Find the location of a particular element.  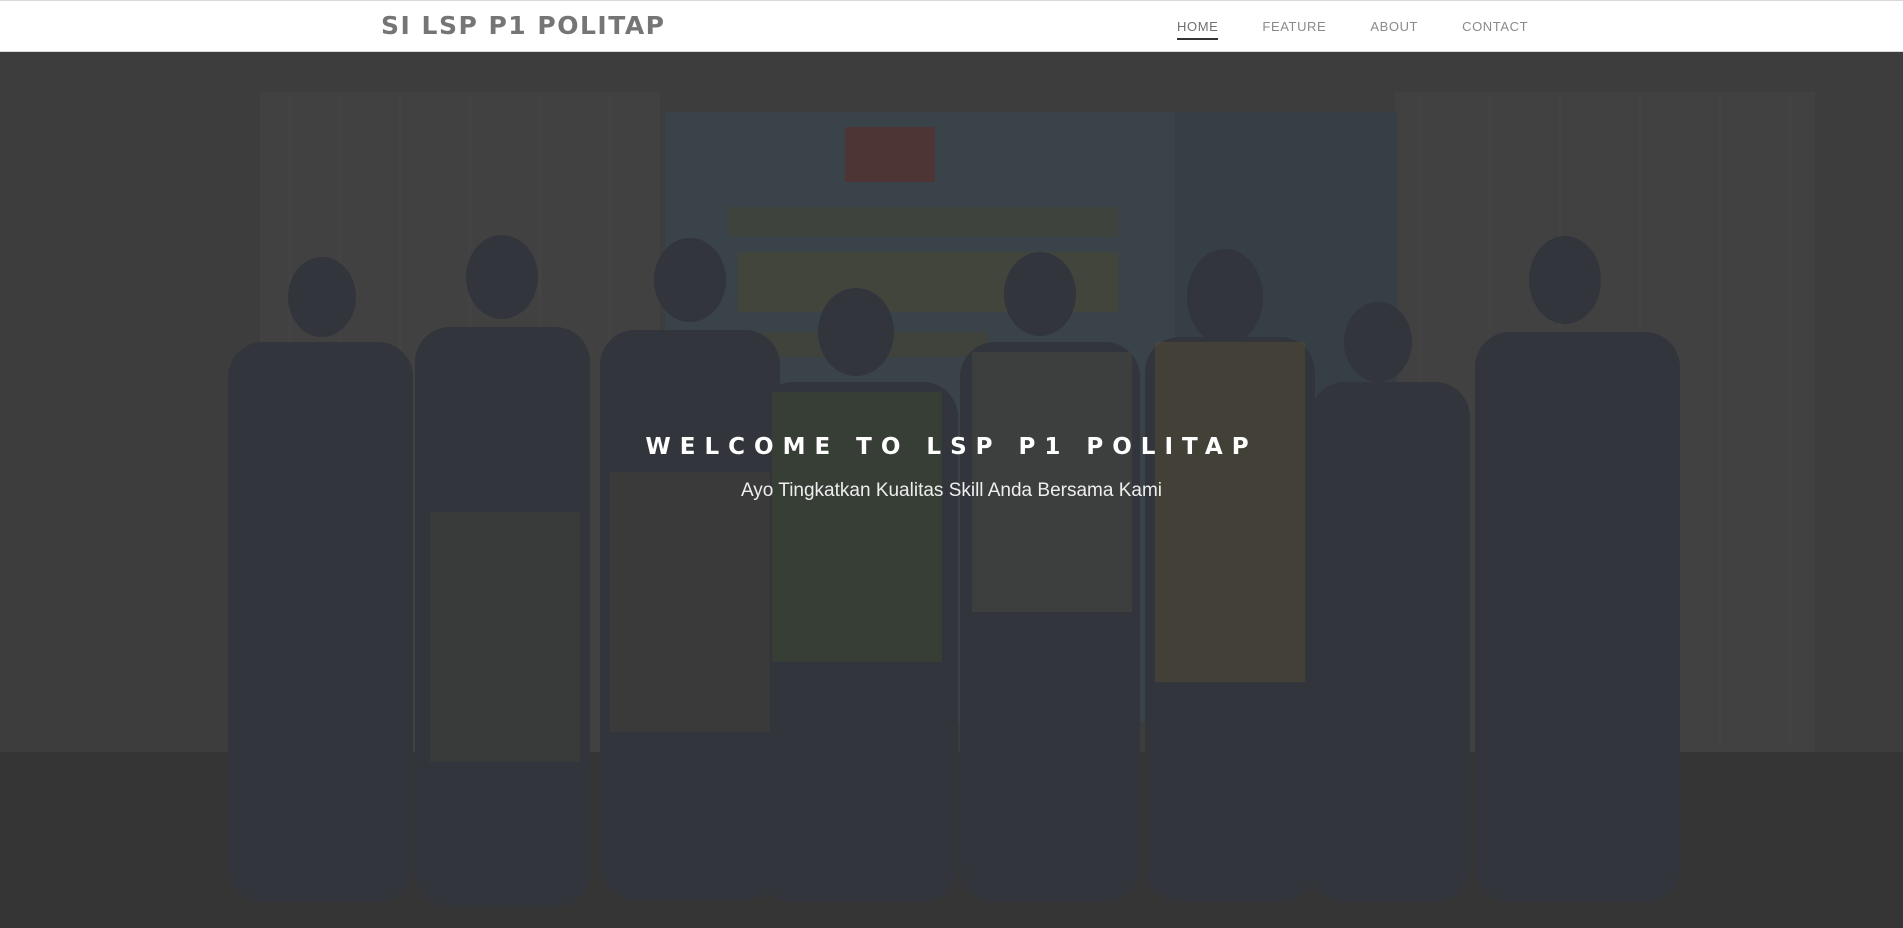

nav-link-about: ABOUT is located at coordinates (1394, 28).